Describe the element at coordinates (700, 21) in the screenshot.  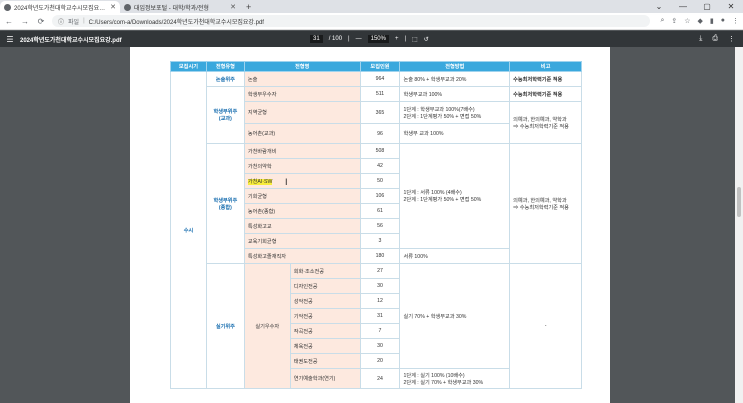
I see `extensions-icon: ◆` at that location.